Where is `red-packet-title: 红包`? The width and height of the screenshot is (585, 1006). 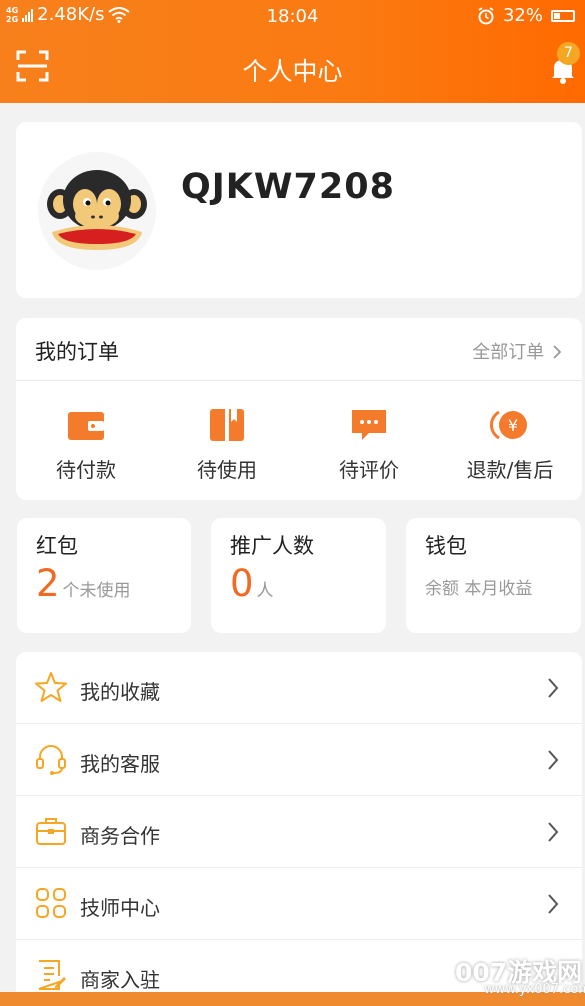
red-packet-title: 红包 is located at coordinates (57, 546).